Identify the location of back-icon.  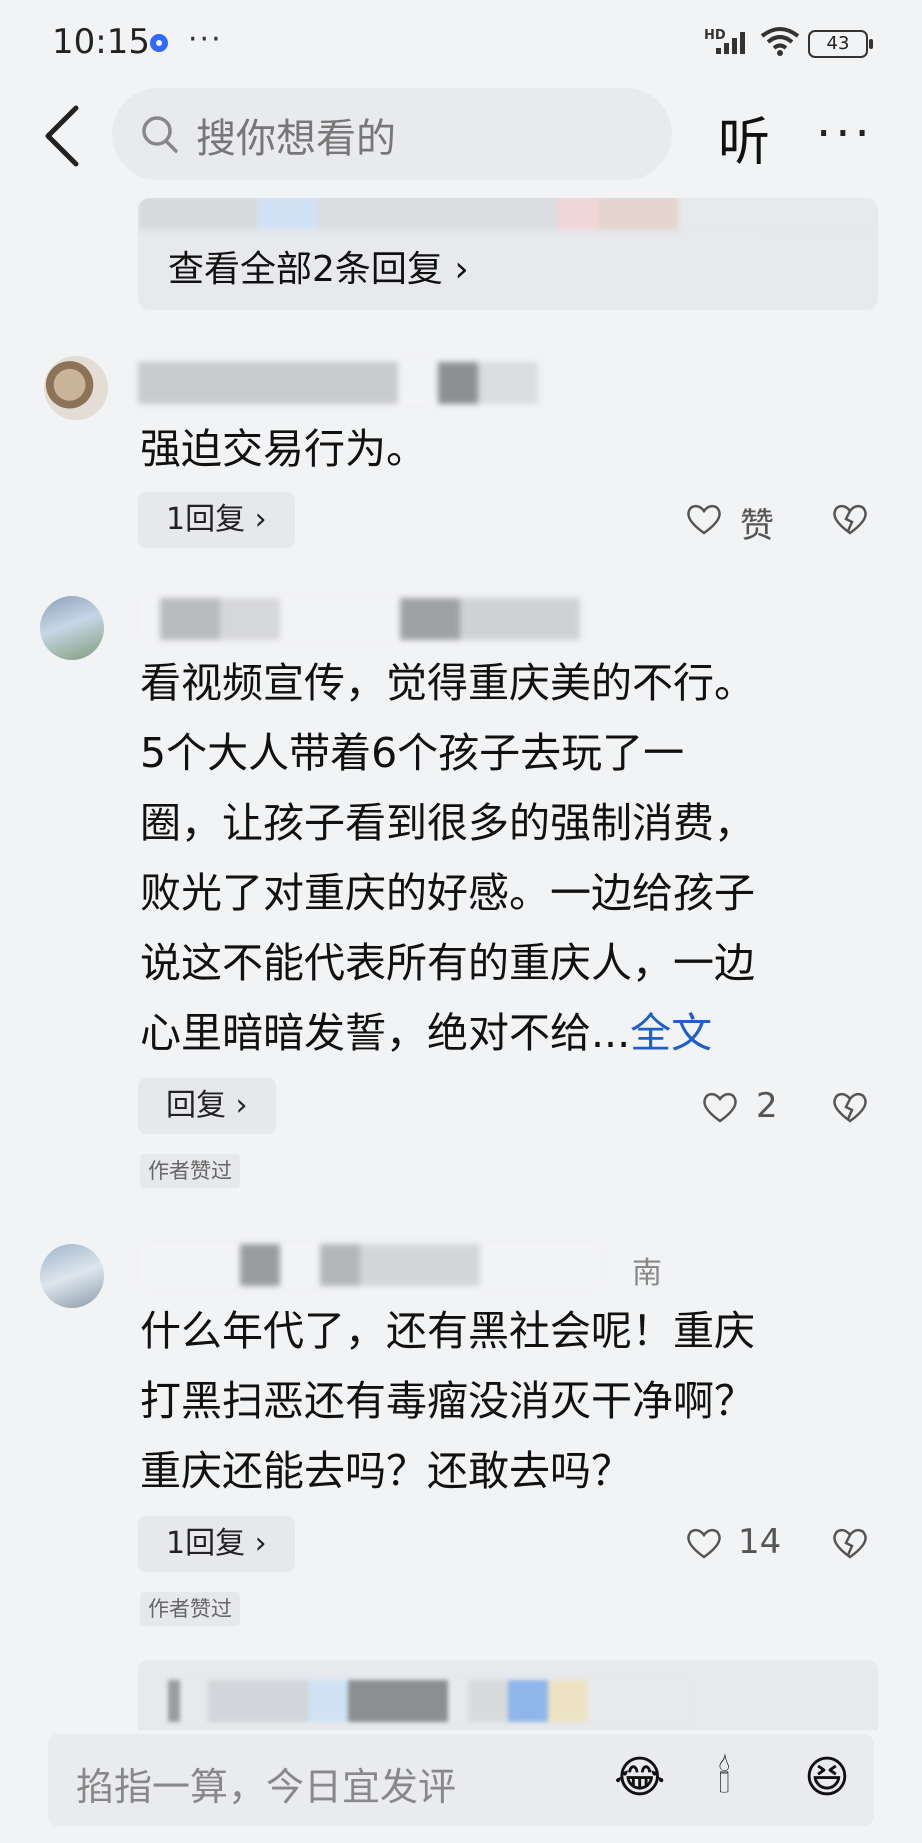
(62, 136).